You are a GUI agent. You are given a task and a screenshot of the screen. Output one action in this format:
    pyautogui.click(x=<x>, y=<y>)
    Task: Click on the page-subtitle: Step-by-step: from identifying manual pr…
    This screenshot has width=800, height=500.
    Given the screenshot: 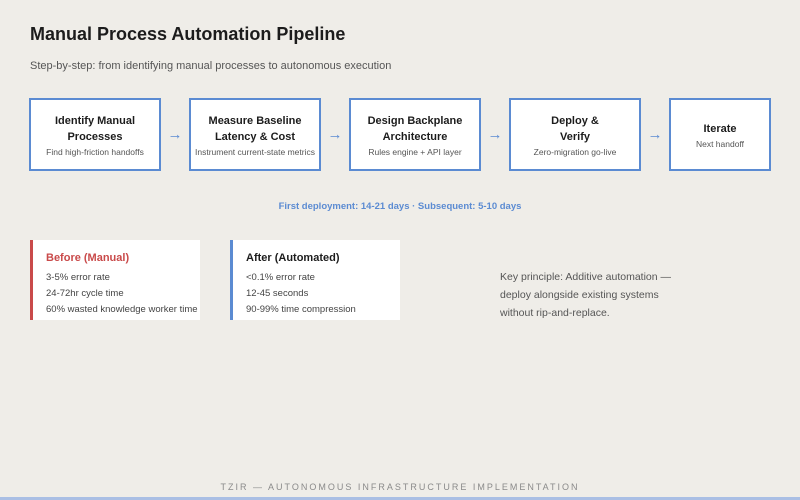 What is the action you would take?
    pyautogui.click(x=211, y=66)
    